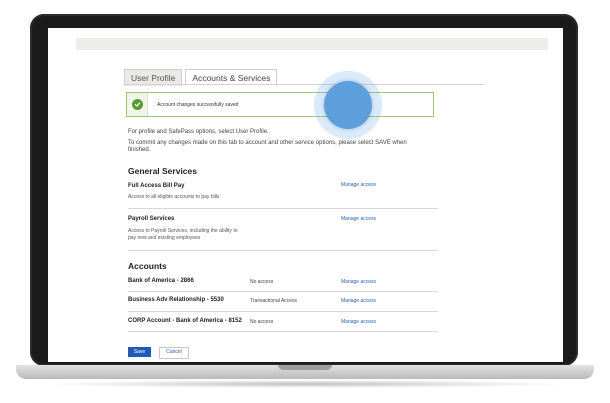 The image size is (610, 403). Describe the element at coordinates (304, 84) in the screenshot. I see `tab-underline` at that location.